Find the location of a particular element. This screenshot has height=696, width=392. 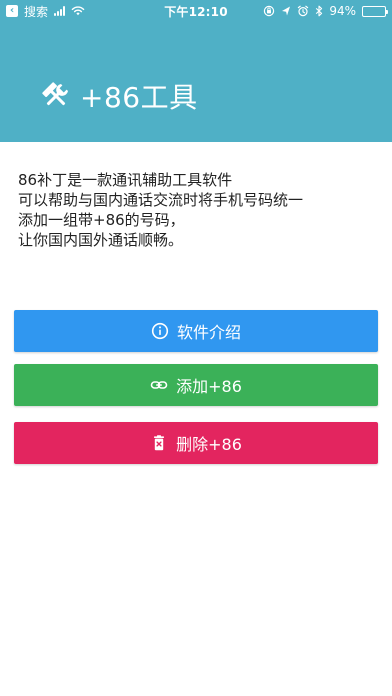

battery-percent: 94% is located at coordinates (342, 11).